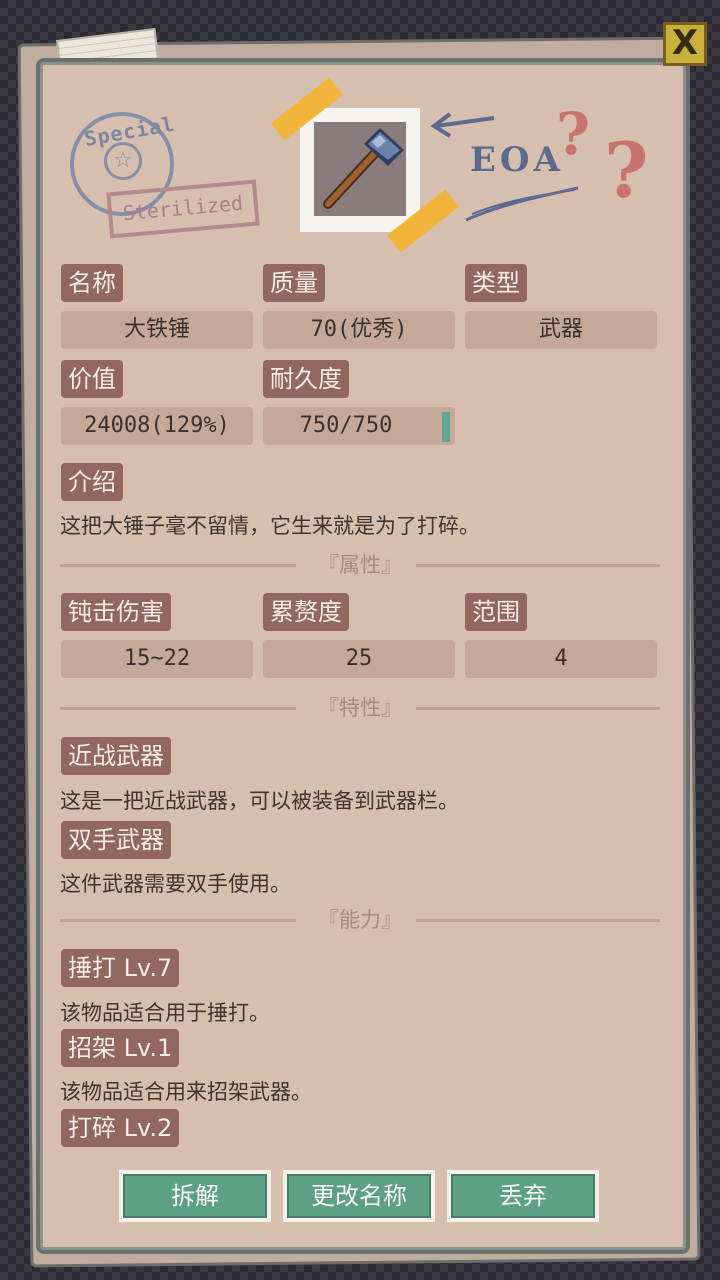  Describe the element at coordinates (306, 379) in the screenshot. I see `durability-label: 耐久度` at that location.